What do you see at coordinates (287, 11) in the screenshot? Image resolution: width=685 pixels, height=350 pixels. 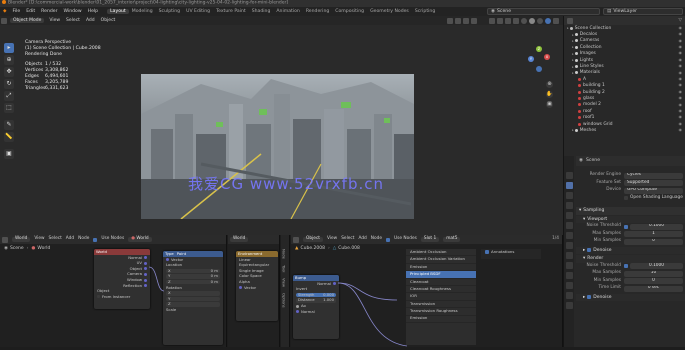 I see `workspace-tab-animation: Animation` at bounding box center [287, 11].